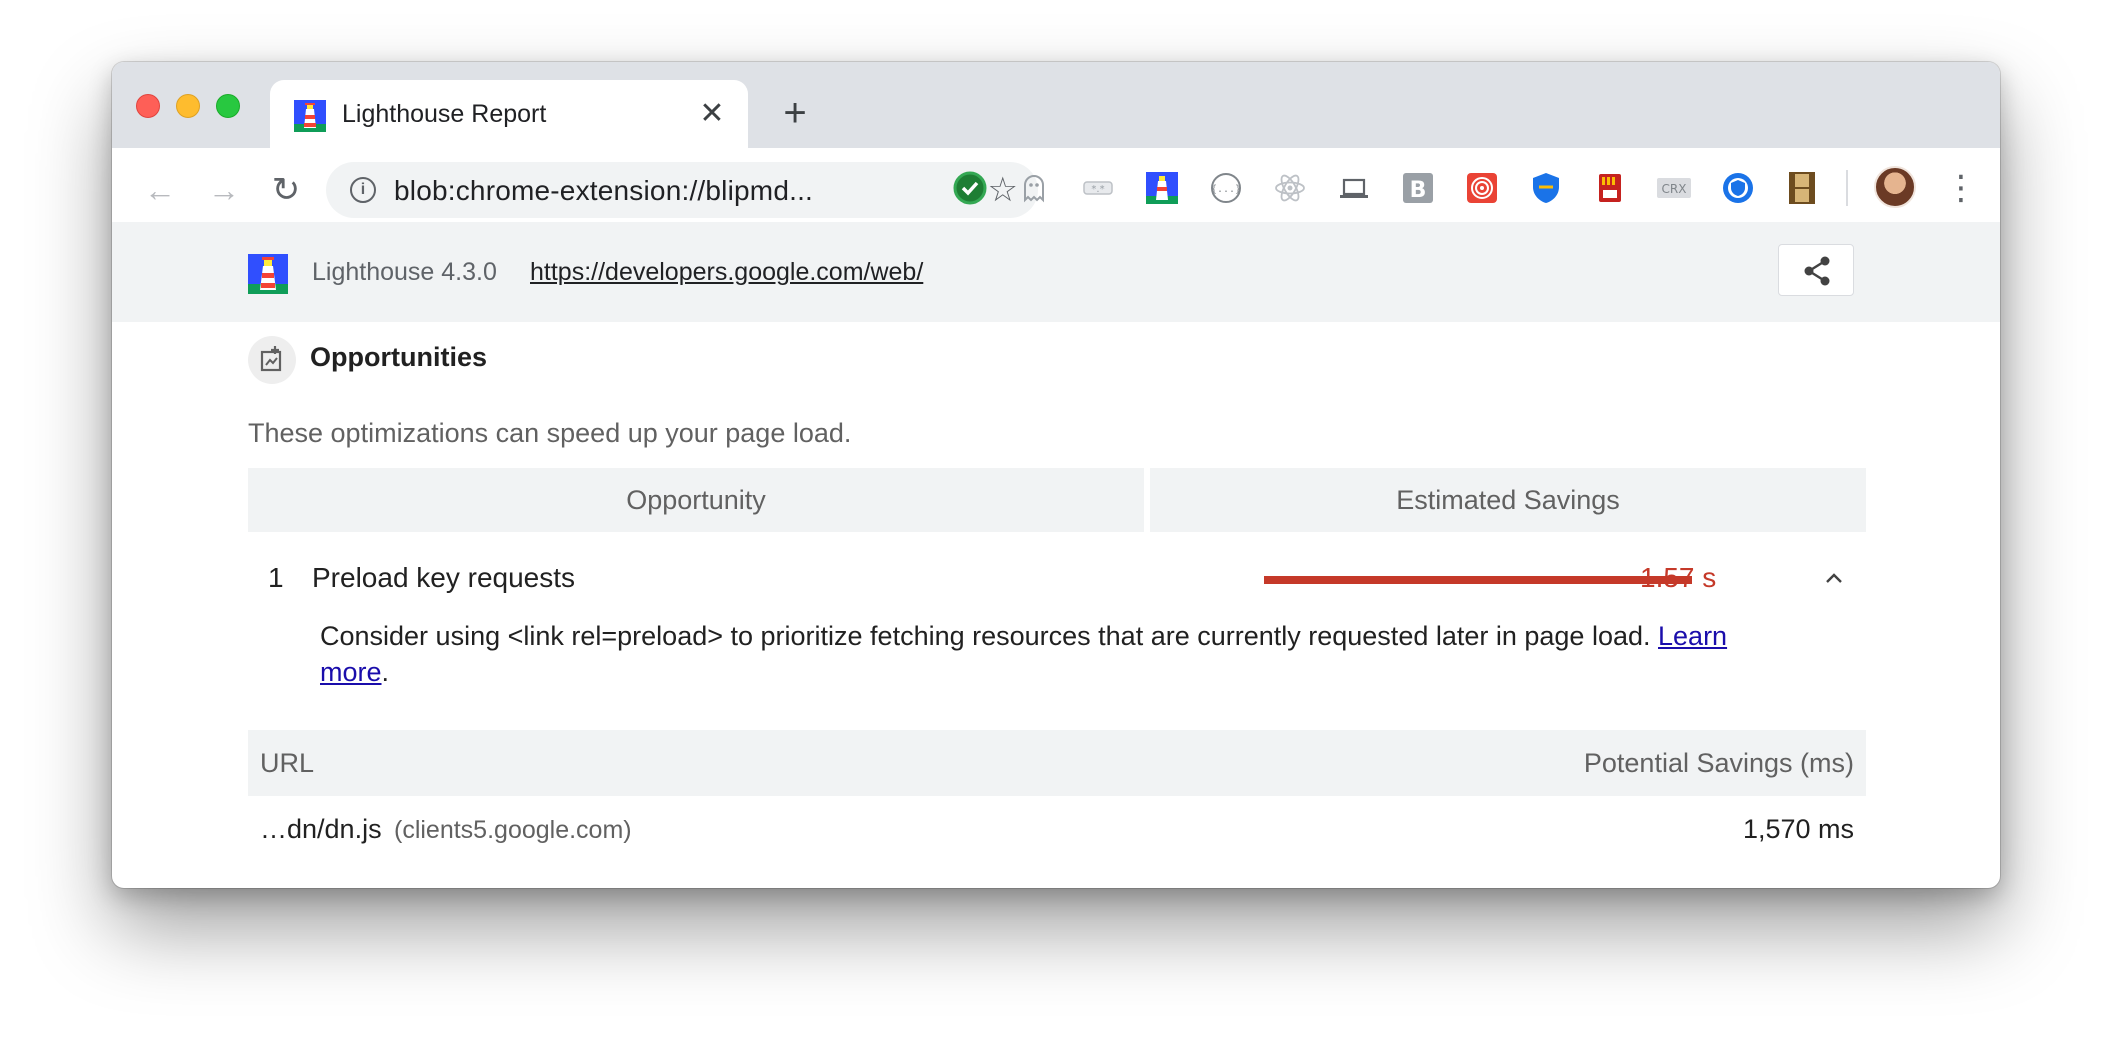 The height and width of the screenshot is (1048, 2112). I want to click on tab-strip: Lighthouse Report ✕ +, so click(1056, 105).